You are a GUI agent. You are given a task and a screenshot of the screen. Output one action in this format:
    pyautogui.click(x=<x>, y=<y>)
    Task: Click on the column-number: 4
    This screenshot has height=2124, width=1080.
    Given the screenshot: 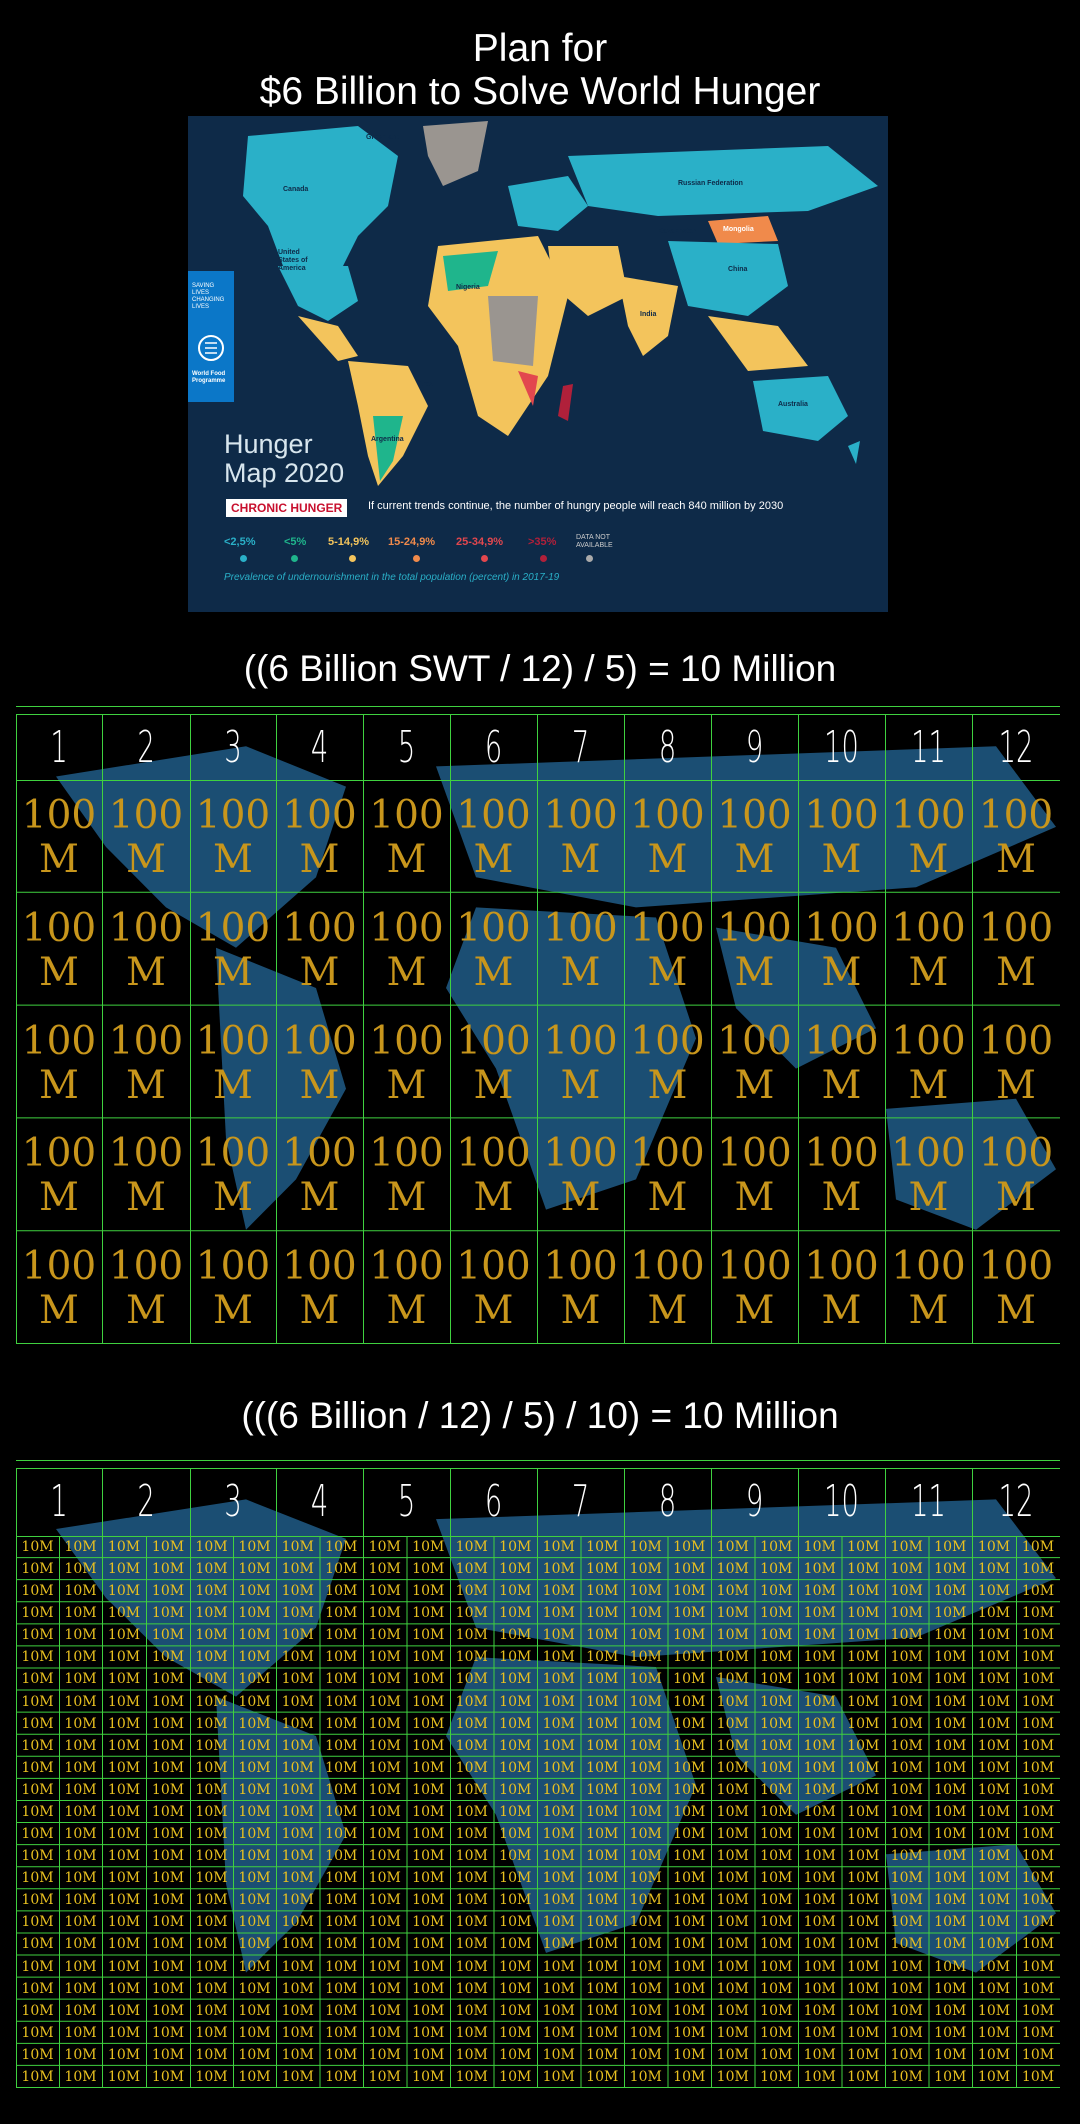 What is the action you would take?
    pyautogui.click(x=319, y=1501)
    